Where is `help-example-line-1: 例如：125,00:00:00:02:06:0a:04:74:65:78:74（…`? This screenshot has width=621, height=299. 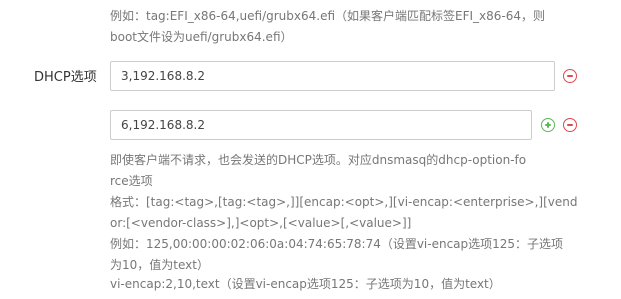
help-example-line-1: 例如：125,00:00:00:02:06:0a:04:74:65:78:74（… is located at coordinates (337, 244).